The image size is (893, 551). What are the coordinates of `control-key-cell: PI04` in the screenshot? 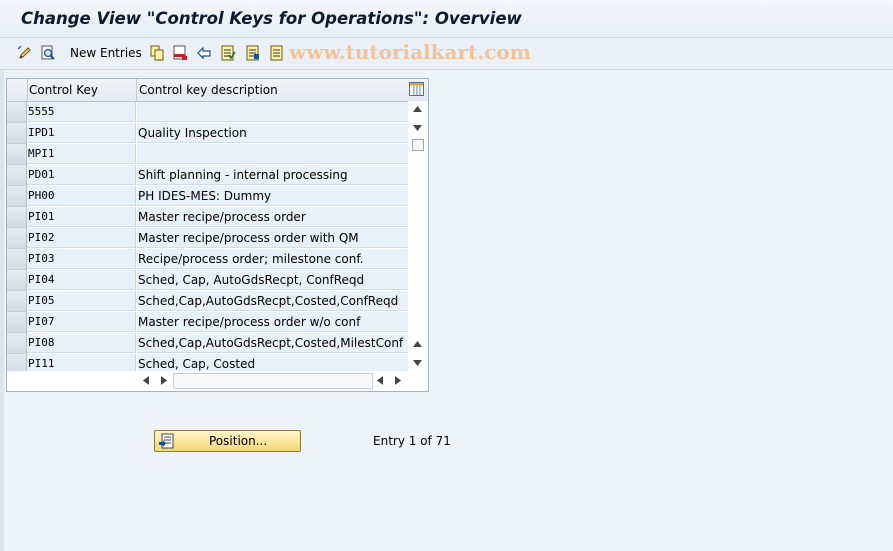 It's located at (81, 280).